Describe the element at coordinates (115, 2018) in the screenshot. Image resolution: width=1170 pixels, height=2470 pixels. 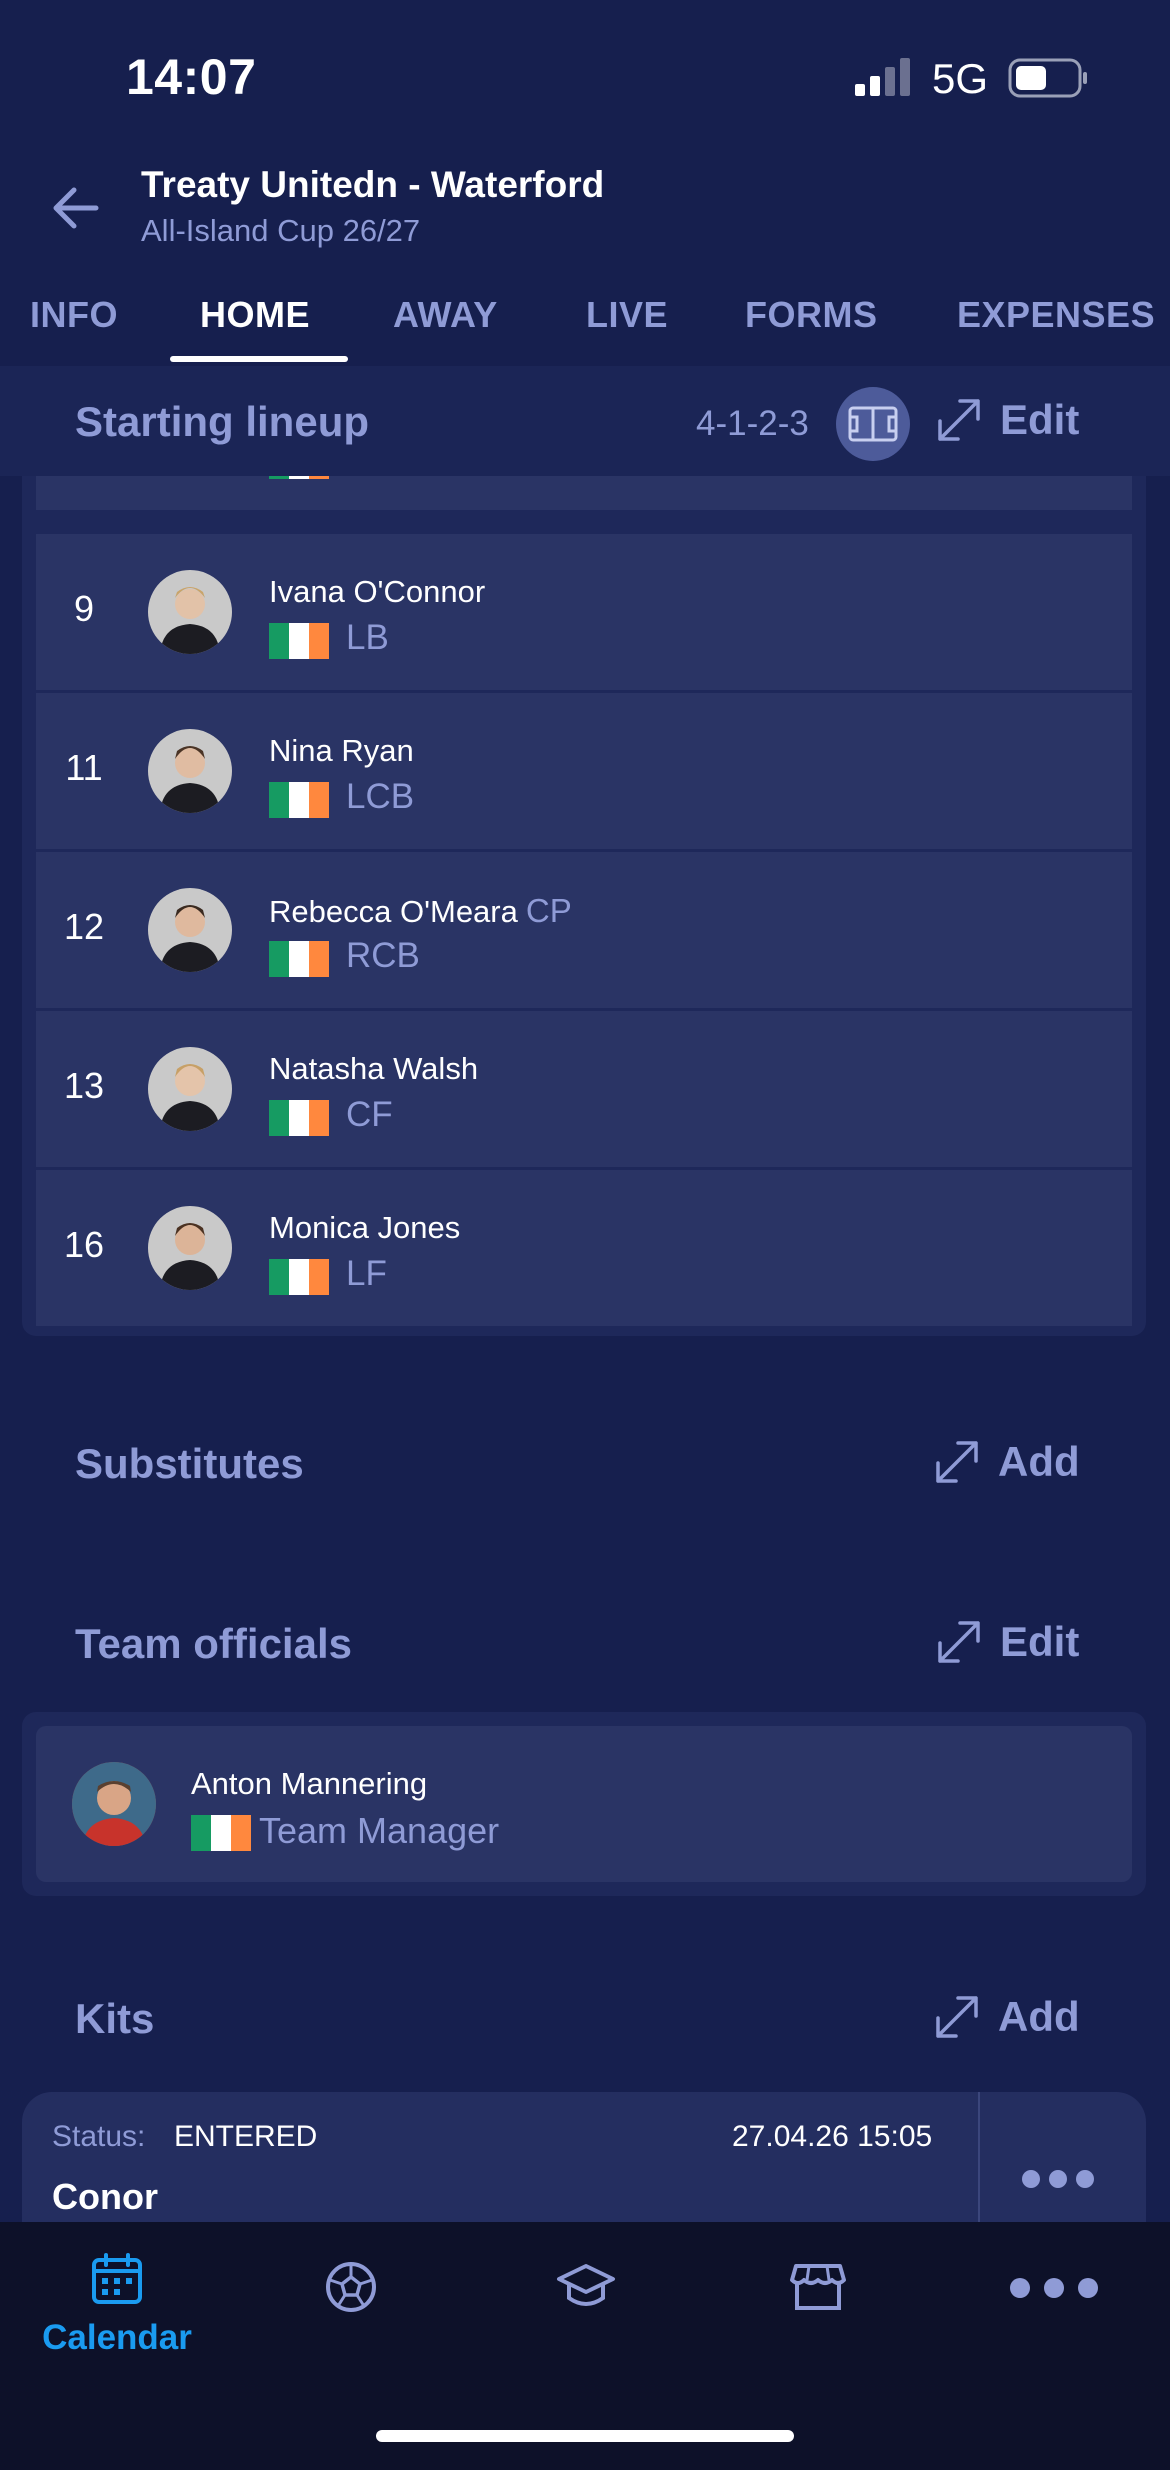
I see `kits-title: Kits` at that location.